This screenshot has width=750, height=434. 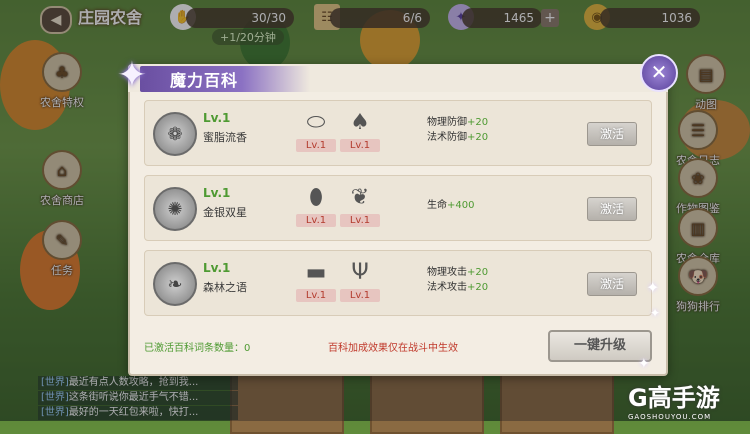 I want to click on material-slot: ♠ Lv.1, so click(x=360, y=129).